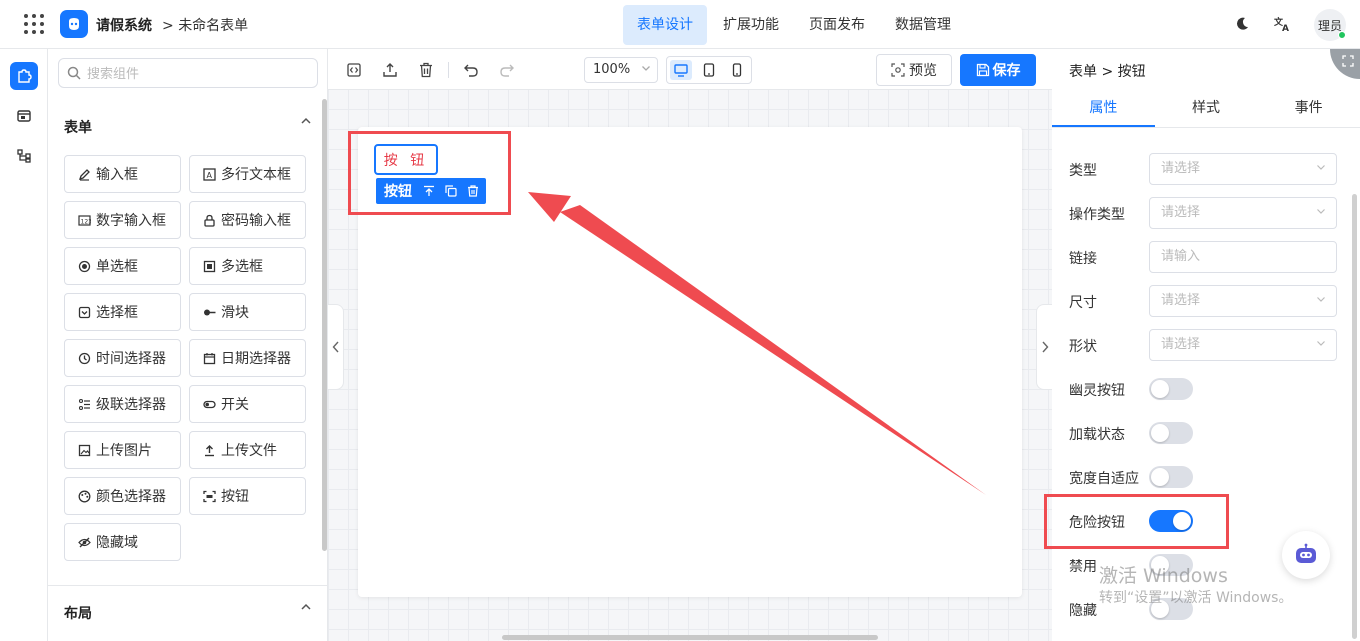 Image resolution: width=1360 pixels, height=641 pixels. Describe the element at coordinates (247, 404) in the screenshot. I see `component-switch: 开关` at that location.